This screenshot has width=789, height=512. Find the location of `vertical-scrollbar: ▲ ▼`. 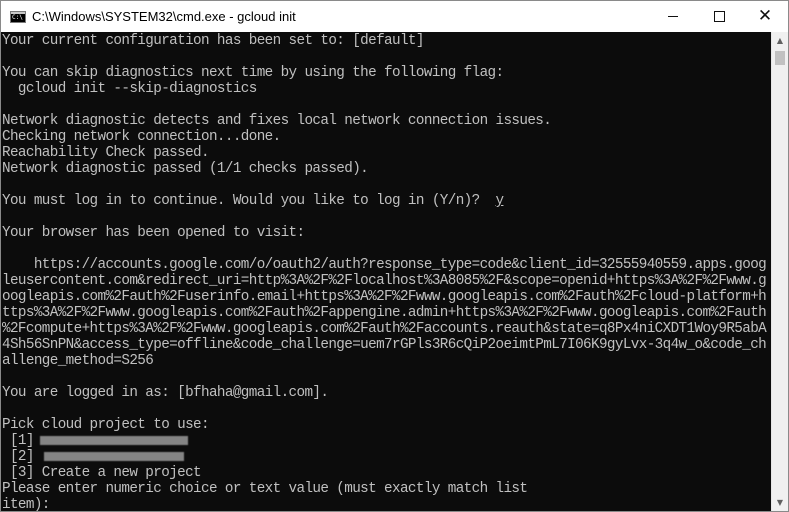

vertical-scrollbar: ▲ ▼ is located at coordinates (779, 271).